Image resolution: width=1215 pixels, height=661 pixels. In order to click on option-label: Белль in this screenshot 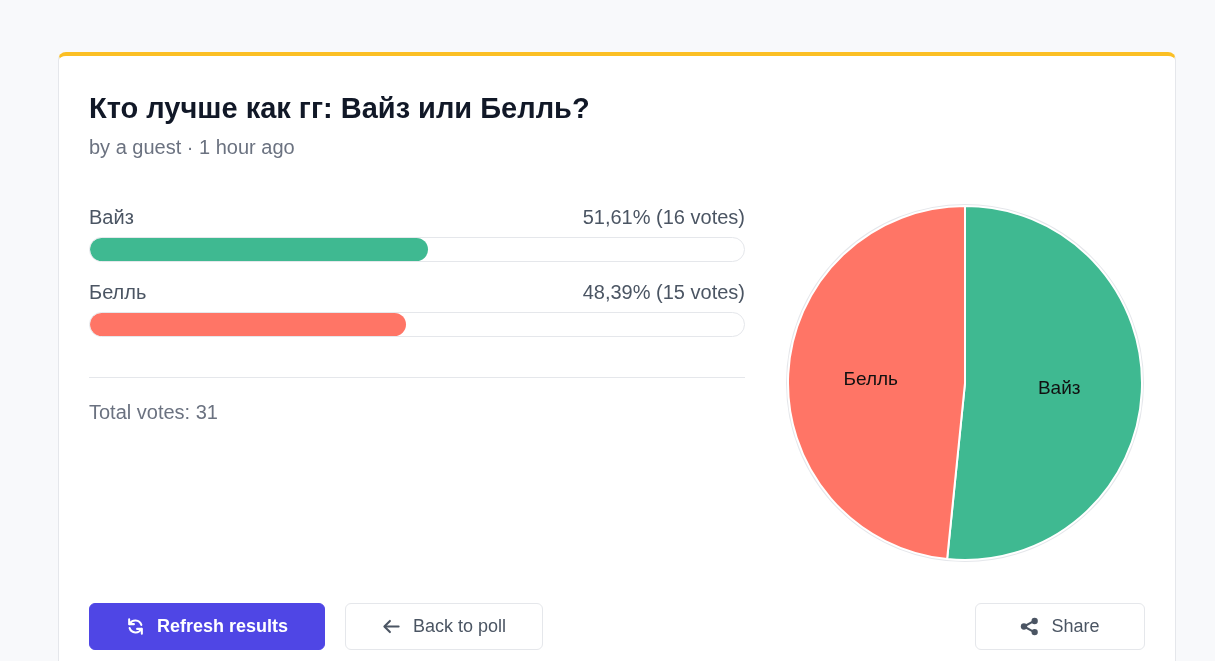, I will do `click(118, 292)`.